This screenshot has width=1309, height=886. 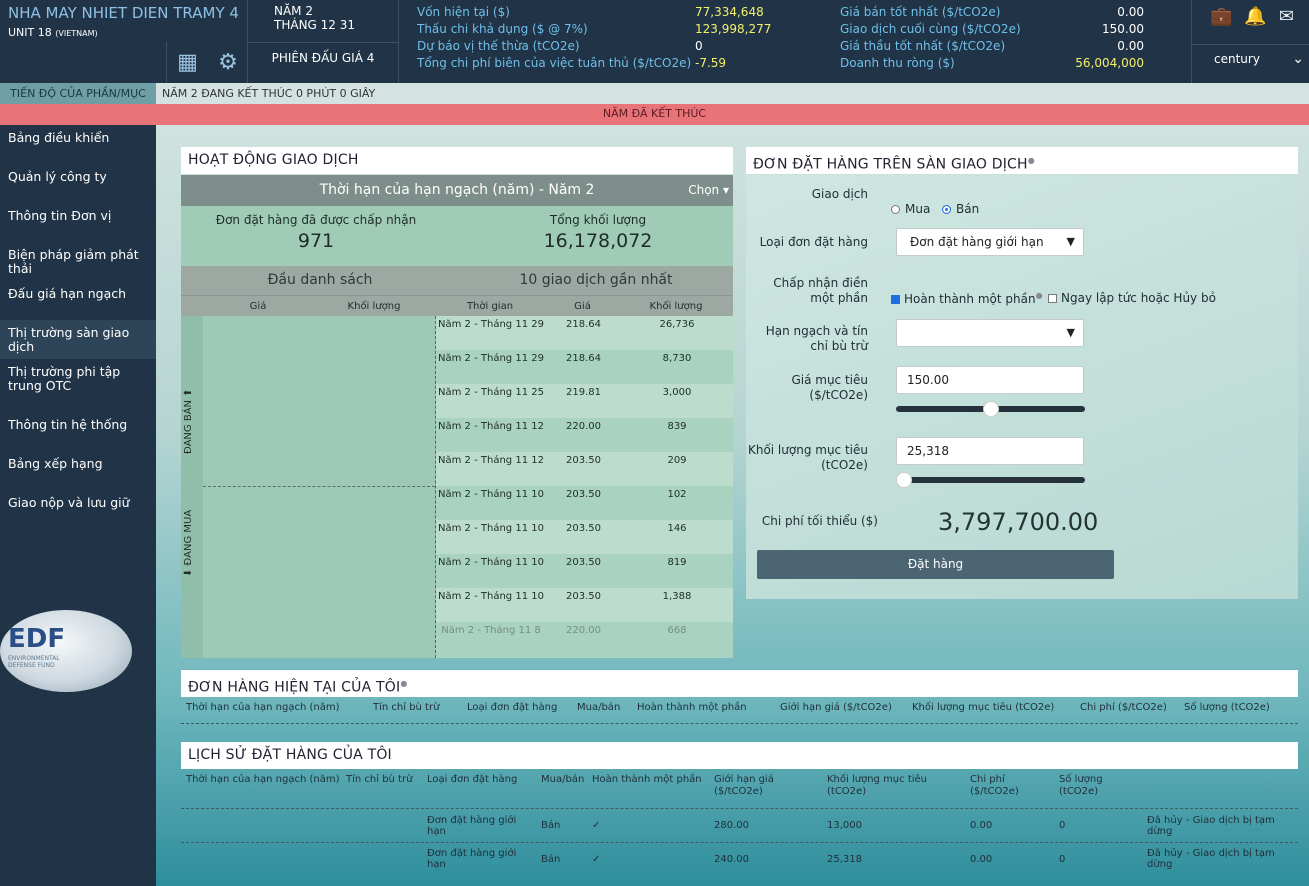 I want to click on sell-radio: Bán, so click(x=960, y=209).